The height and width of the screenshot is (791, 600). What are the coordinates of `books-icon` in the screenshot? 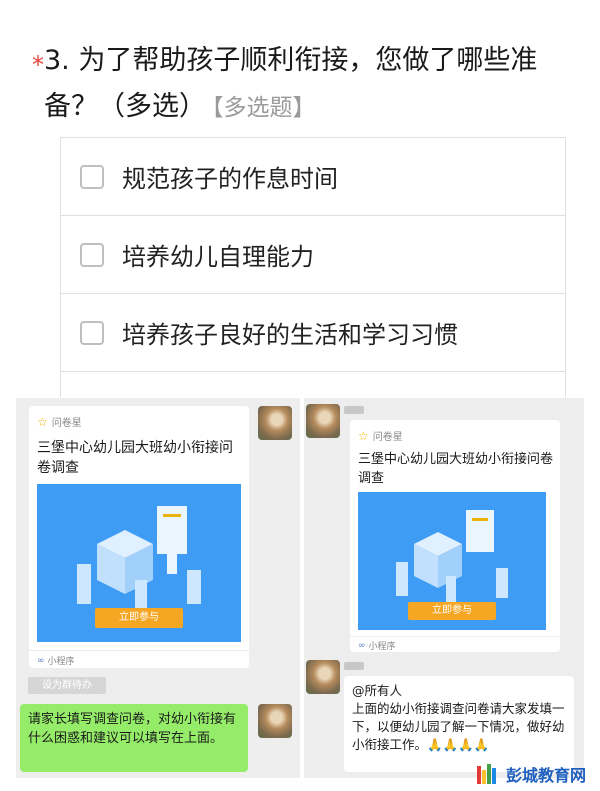 It's located at (488, 774).